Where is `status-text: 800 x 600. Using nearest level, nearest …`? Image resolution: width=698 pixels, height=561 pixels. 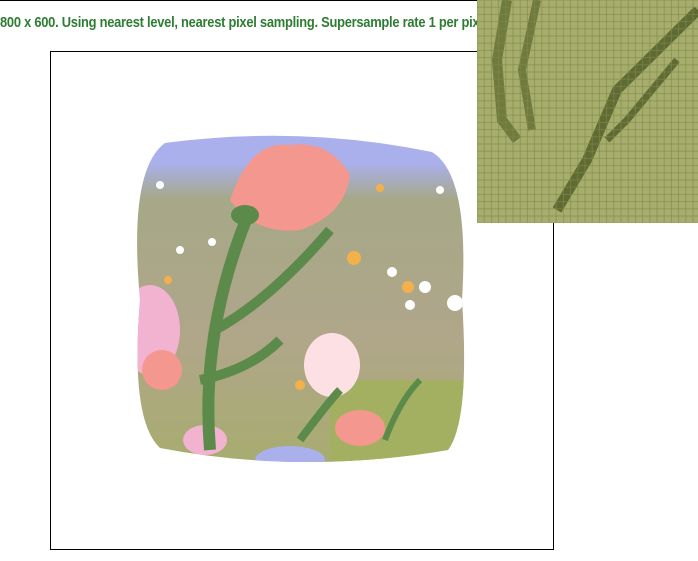
status-text: 800 x 600. Using nearest level, nearest … is located at coordinates (246, 22).